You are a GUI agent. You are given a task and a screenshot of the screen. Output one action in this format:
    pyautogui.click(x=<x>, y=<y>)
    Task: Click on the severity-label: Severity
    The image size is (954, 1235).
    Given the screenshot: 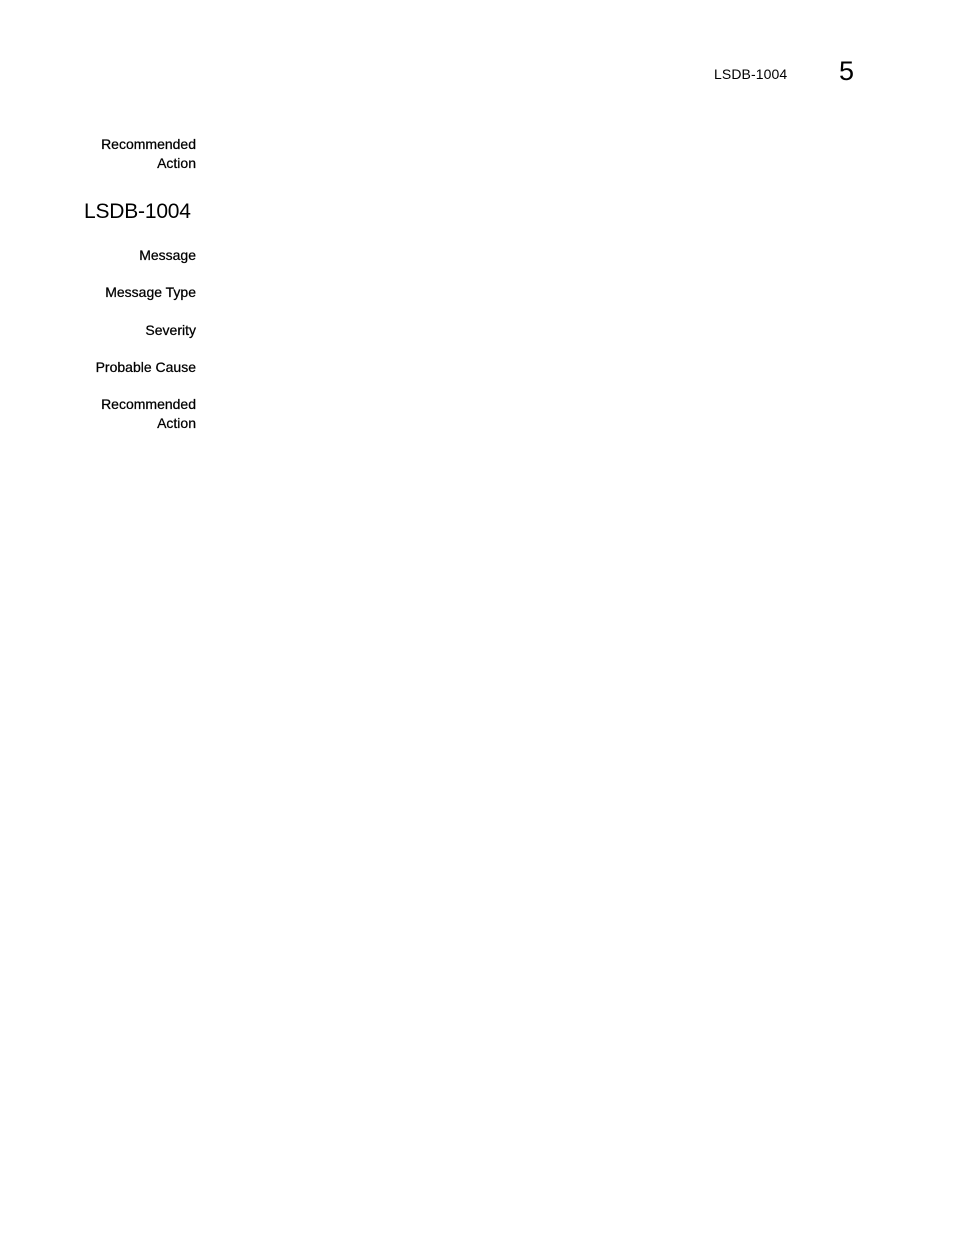 What is the action you would take?
    pyautogui.click(x=170, y=330)
    